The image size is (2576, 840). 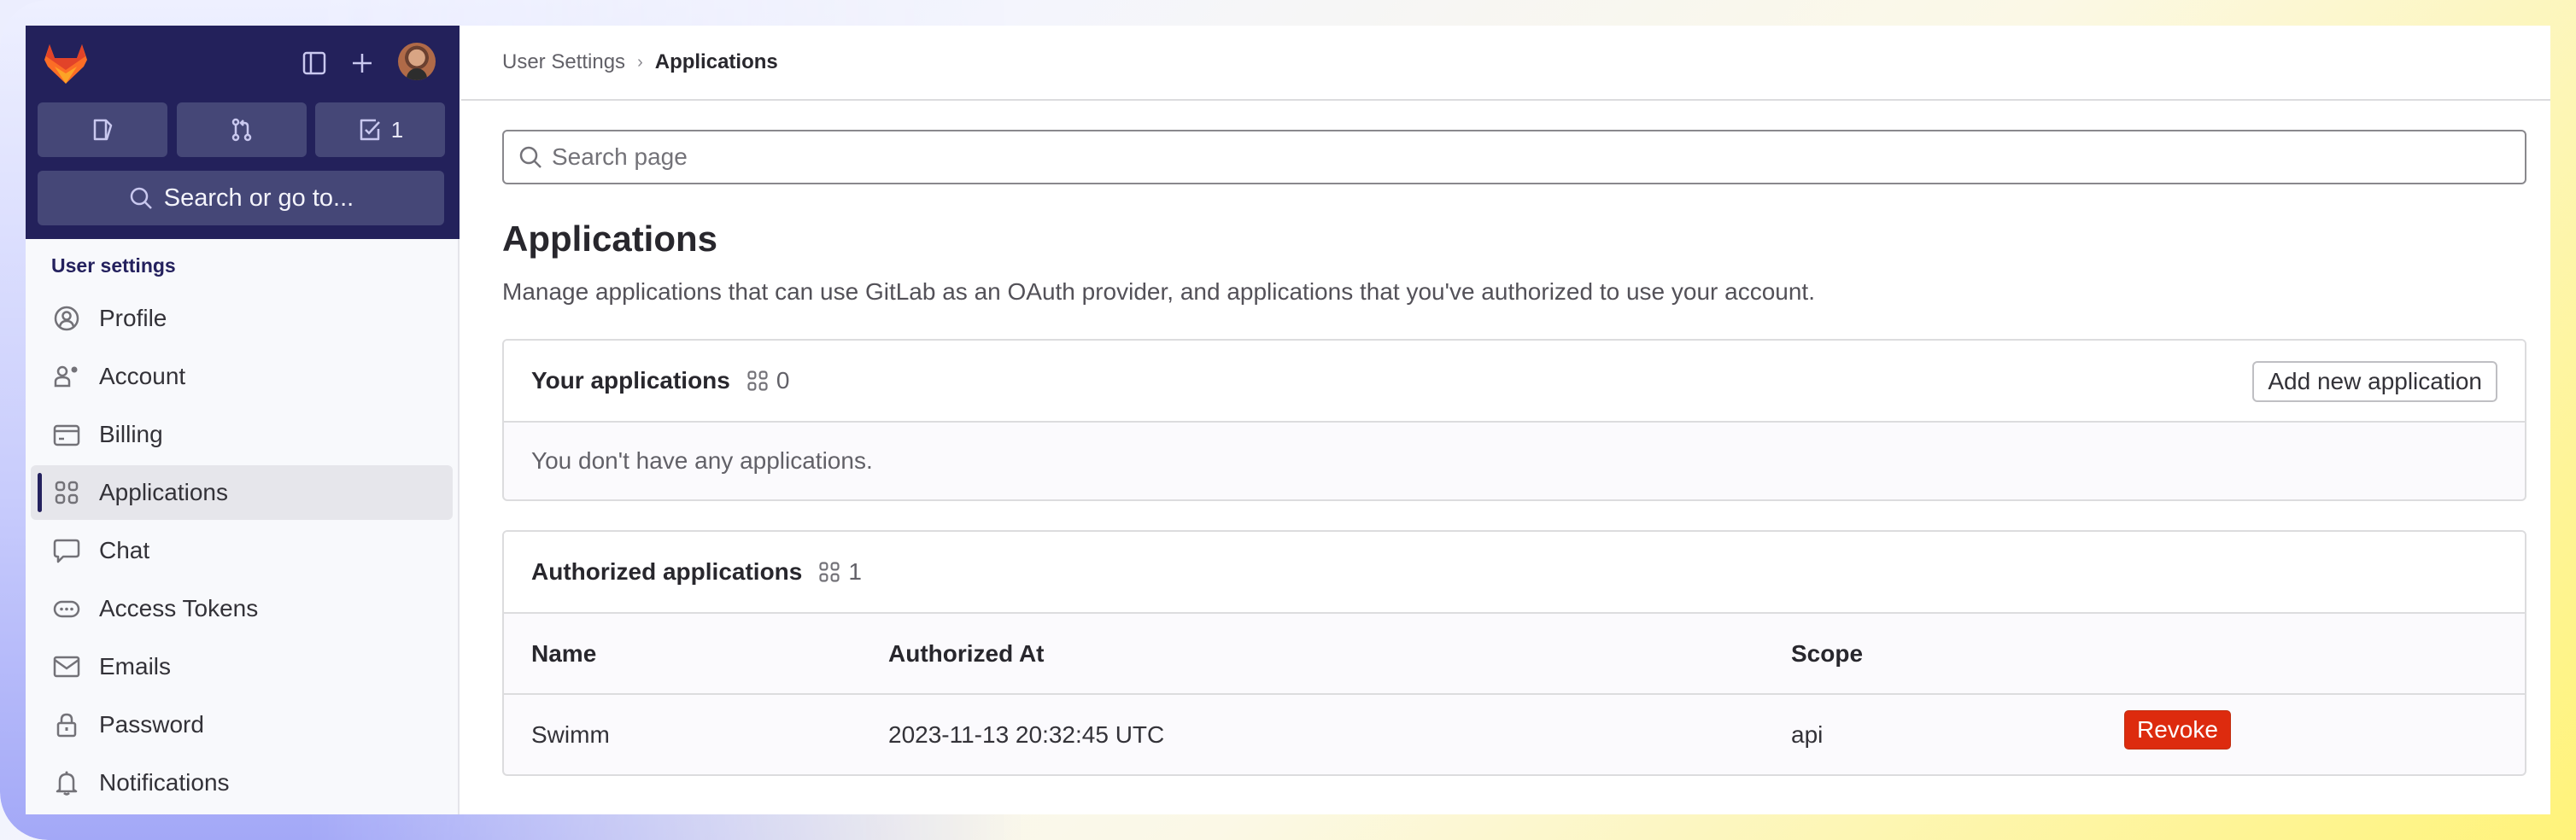 What do you see at coordinates (242, 782) in the screenshot?
I see `sidebar-item-notifications: Notifications` at bounding box center [242, 782].